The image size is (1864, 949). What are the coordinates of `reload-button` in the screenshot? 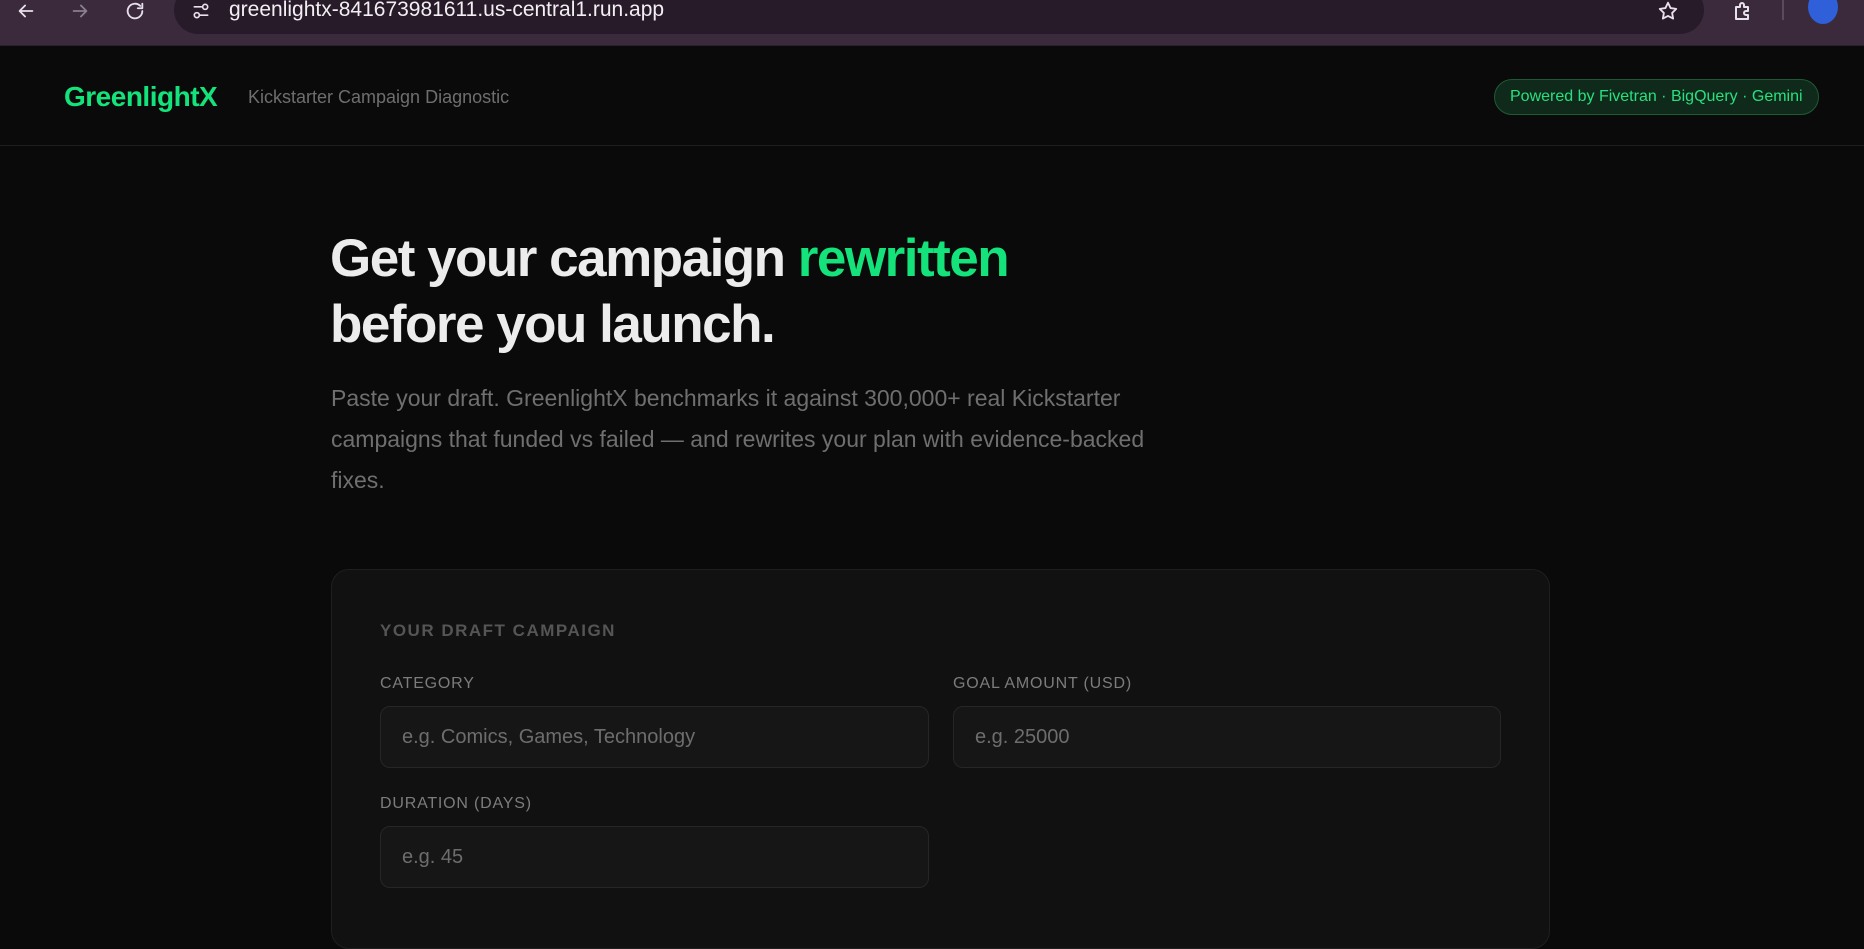 It's located at (135, 11).